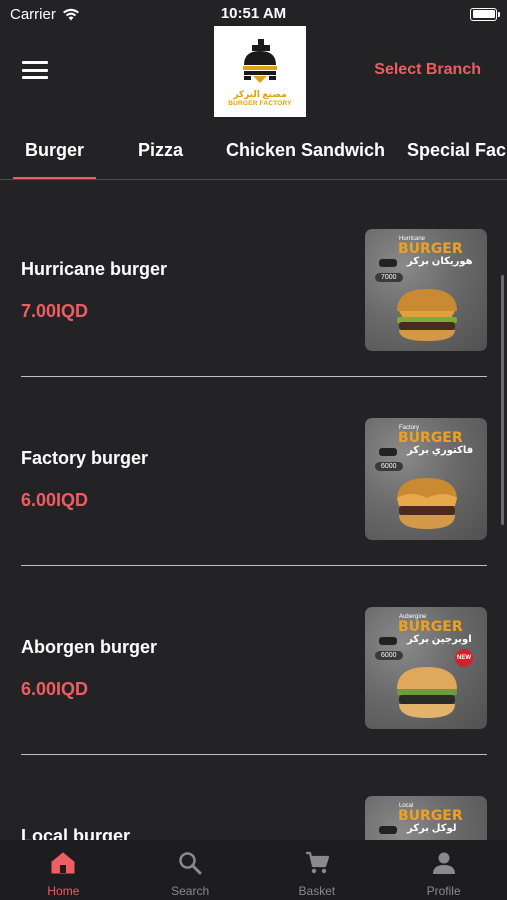  I want to click on nav-basket: Basket, so click(317, 870).